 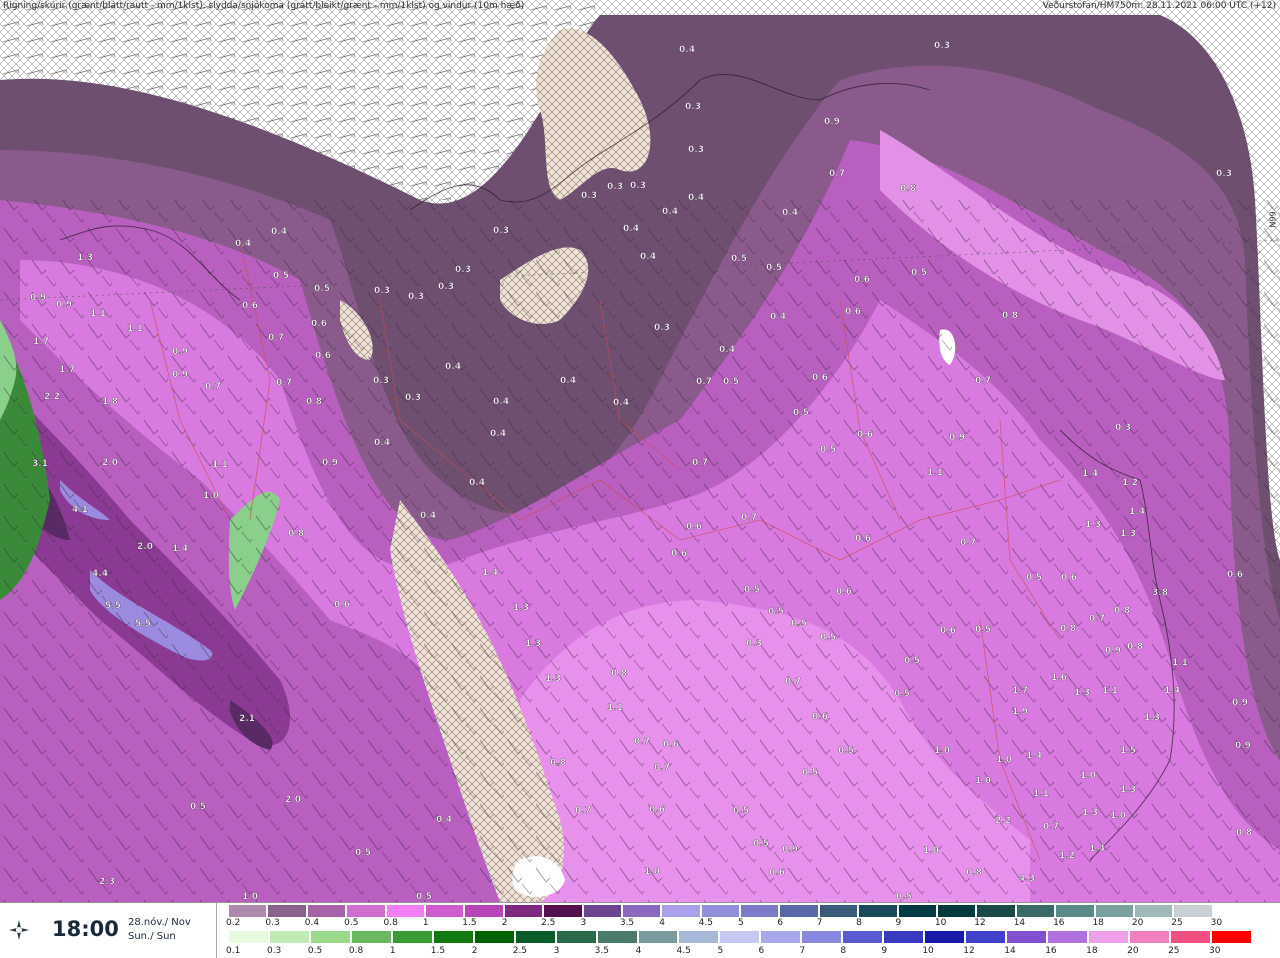 I want to click on precip-value: 2.2, so click(x=1003, y=821).